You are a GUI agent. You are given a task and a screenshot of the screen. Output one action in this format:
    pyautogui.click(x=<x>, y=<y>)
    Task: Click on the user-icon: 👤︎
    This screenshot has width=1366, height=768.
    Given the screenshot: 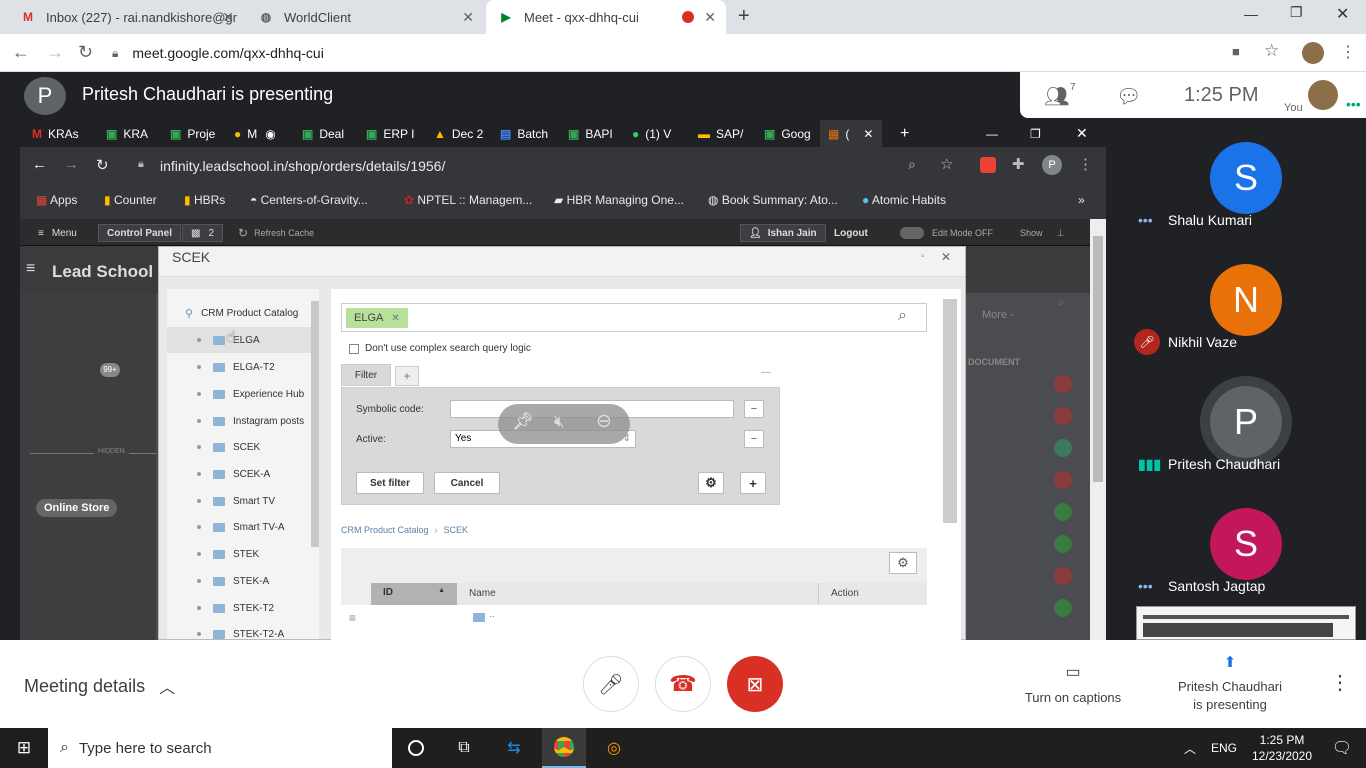 What is the action you would take?
    pyautogui.click(x=755, y=233)
    